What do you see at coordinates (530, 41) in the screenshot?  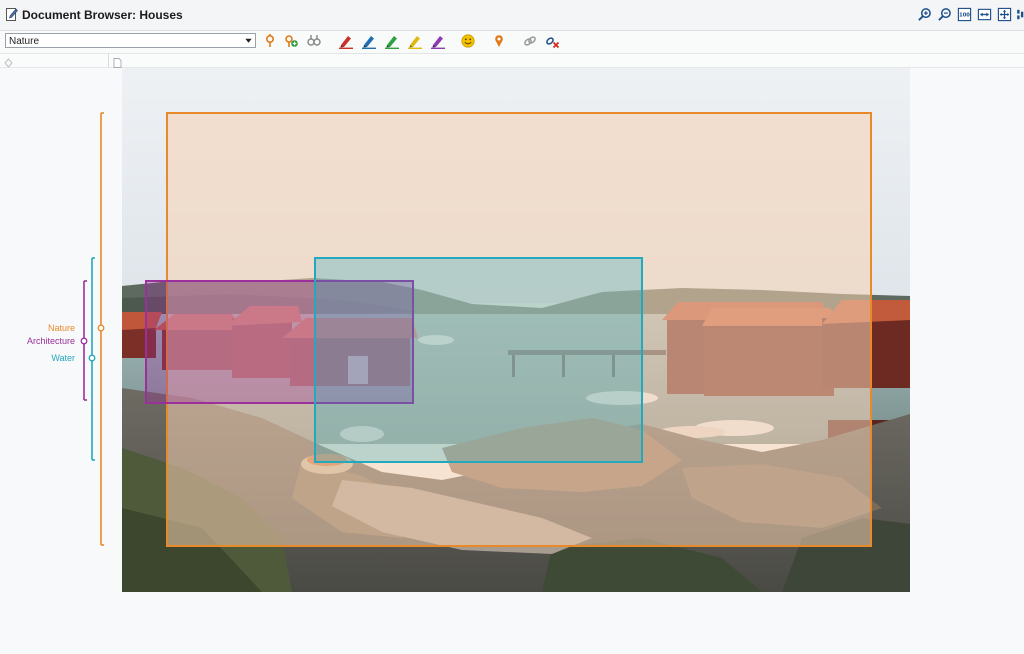 I see `link-icon` at bounding box center [530, 41].